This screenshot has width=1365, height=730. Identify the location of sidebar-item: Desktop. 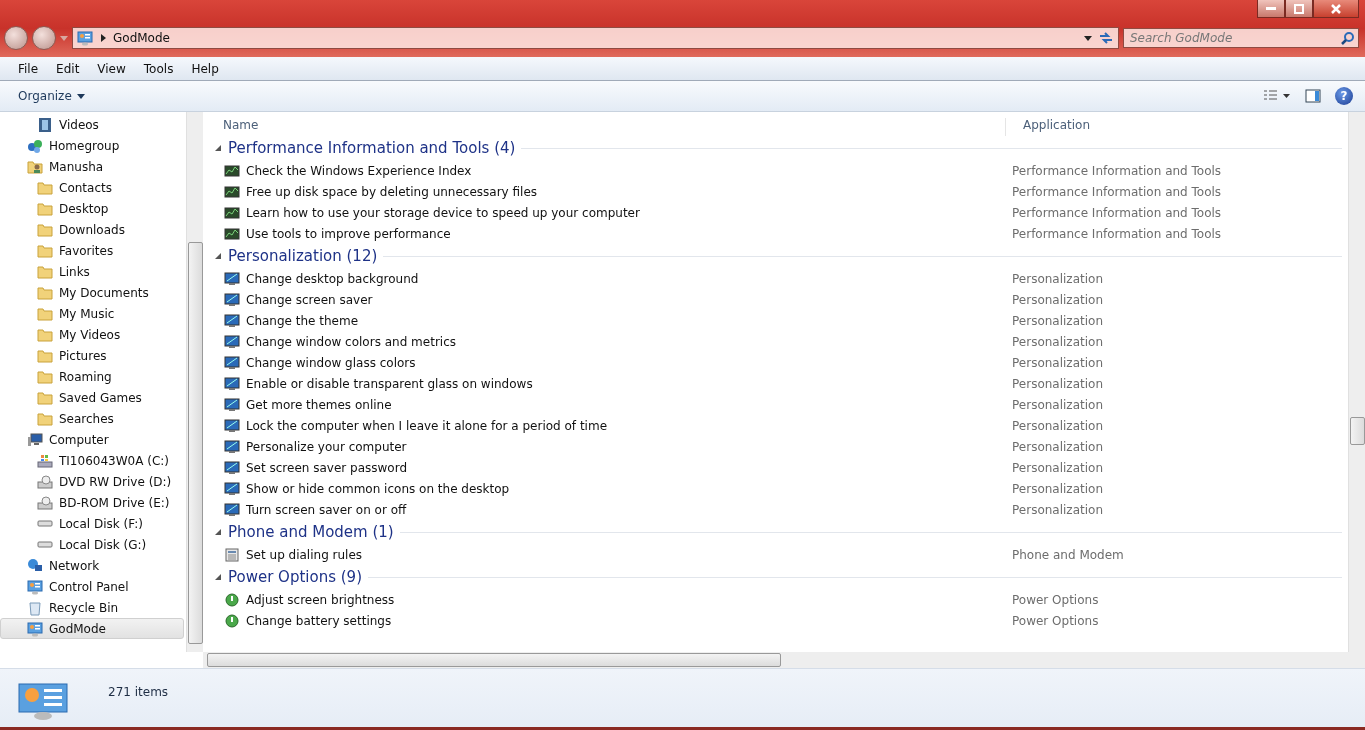
(92, 208).